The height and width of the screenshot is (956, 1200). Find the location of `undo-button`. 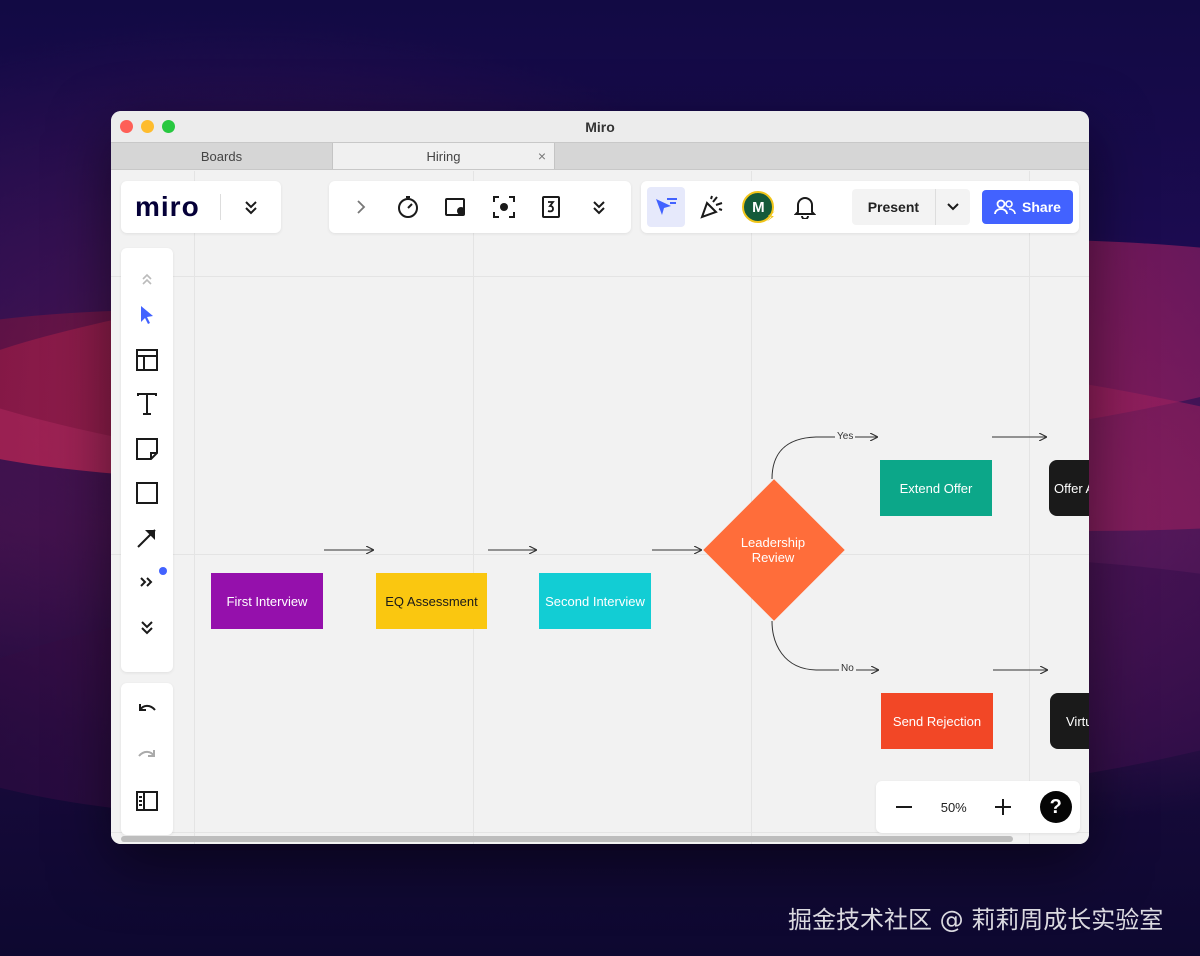

undo-button is located at coordinates (147, 709).